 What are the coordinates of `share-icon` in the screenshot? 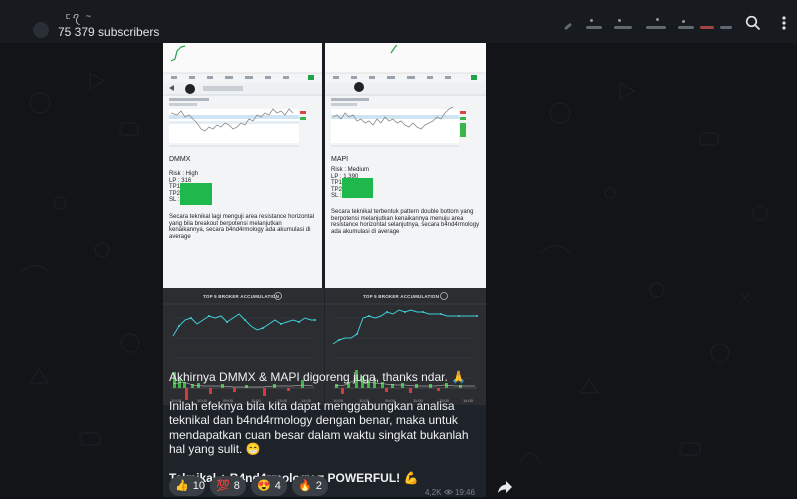 It's located at (507, 488).